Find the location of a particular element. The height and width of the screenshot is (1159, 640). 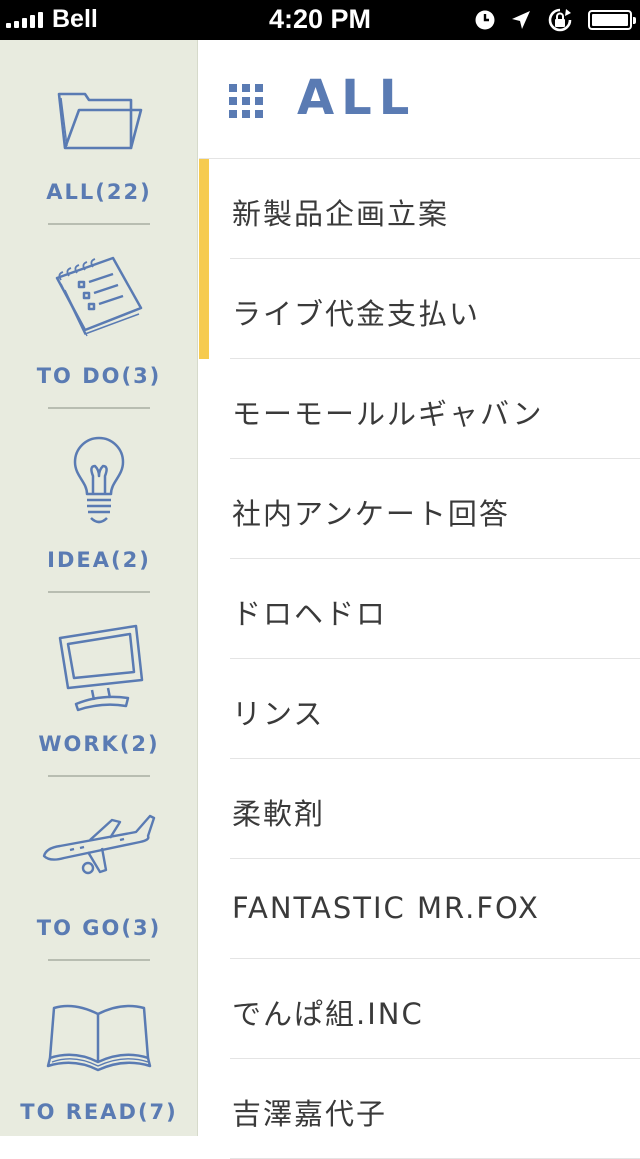

folder-icon is located at coordinates (100, 121).